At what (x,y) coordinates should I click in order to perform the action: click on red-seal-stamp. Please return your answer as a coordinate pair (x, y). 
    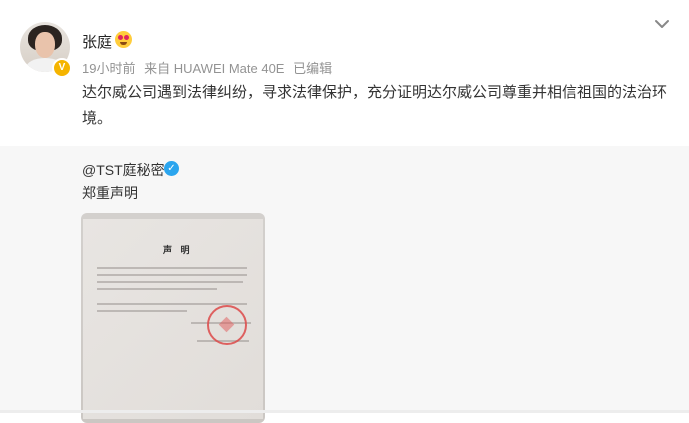
    Looking at the image, I should click on (227, 325).